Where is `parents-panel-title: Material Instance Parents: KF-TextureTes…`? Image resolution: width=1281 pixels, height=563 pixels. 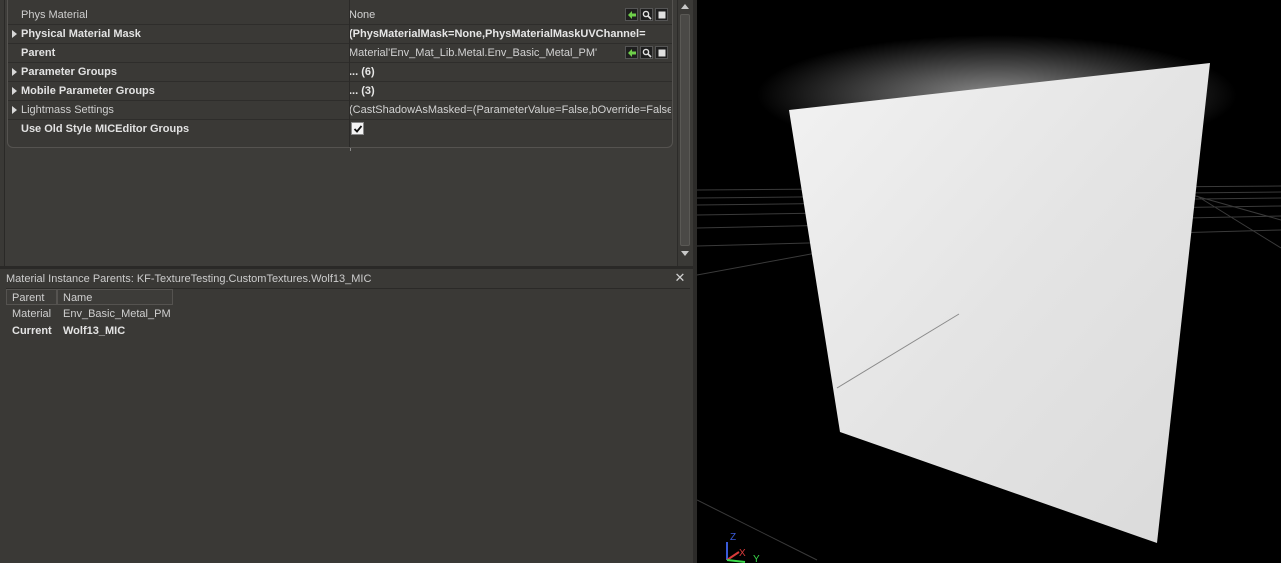 parents-panel-title: Material Instance Parents: KF-TextureTes… is located at coordinates (189, 279).